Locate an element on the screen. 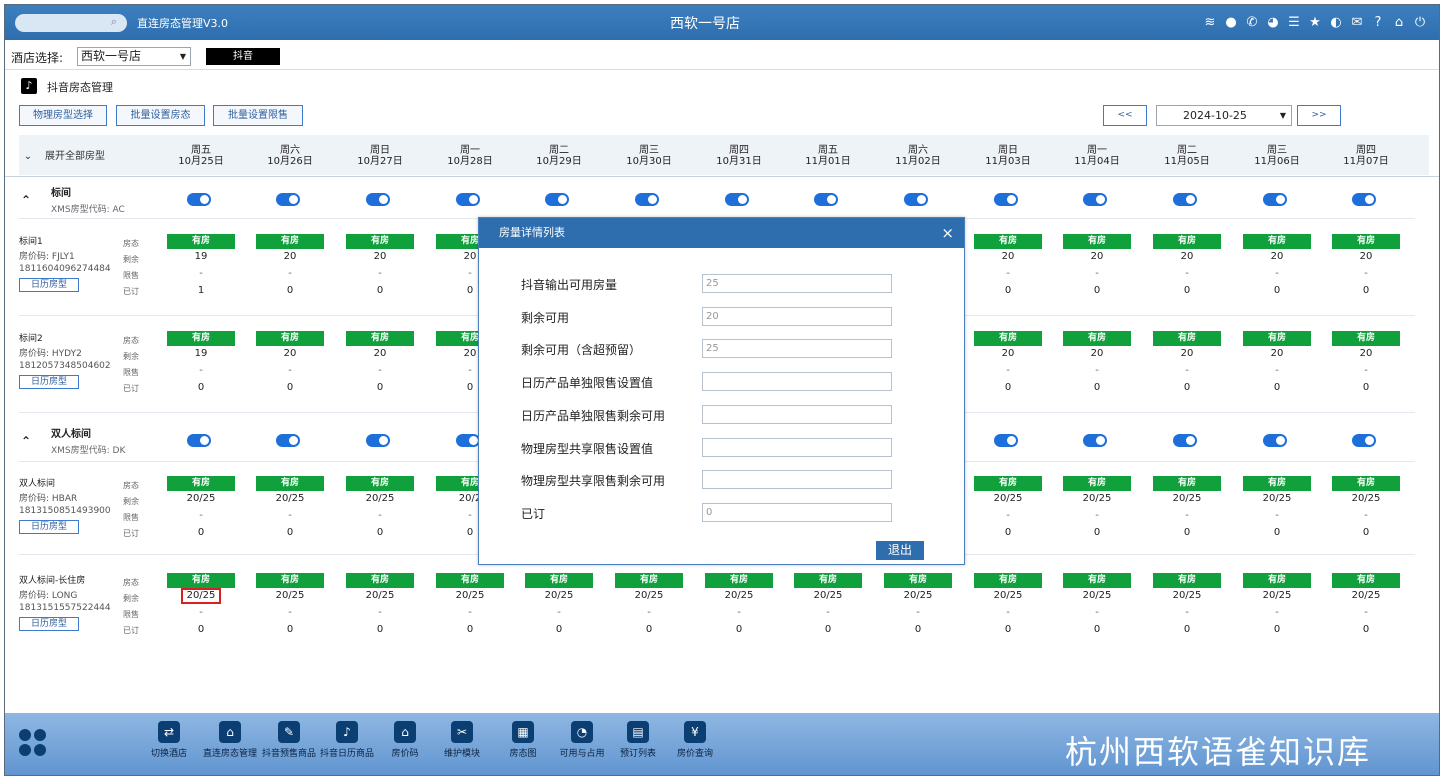 This screenshot has width=1445, height=778. exit-button: 退出 is located at coordinates (900, 550).